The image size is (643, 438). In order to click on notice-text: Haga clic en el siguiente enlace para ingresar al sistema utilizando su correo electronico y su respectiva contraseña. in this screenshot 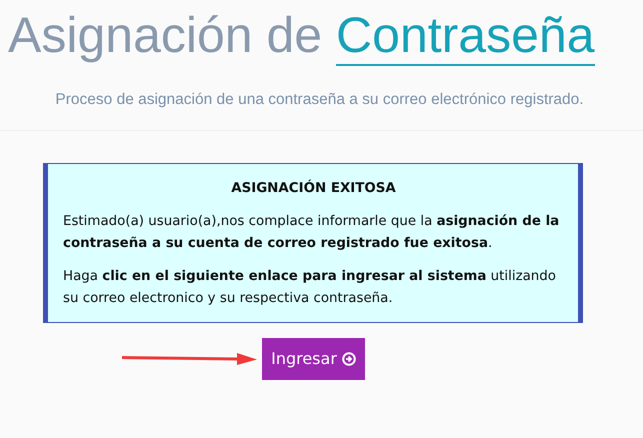, I will do `click(310, 288)`.